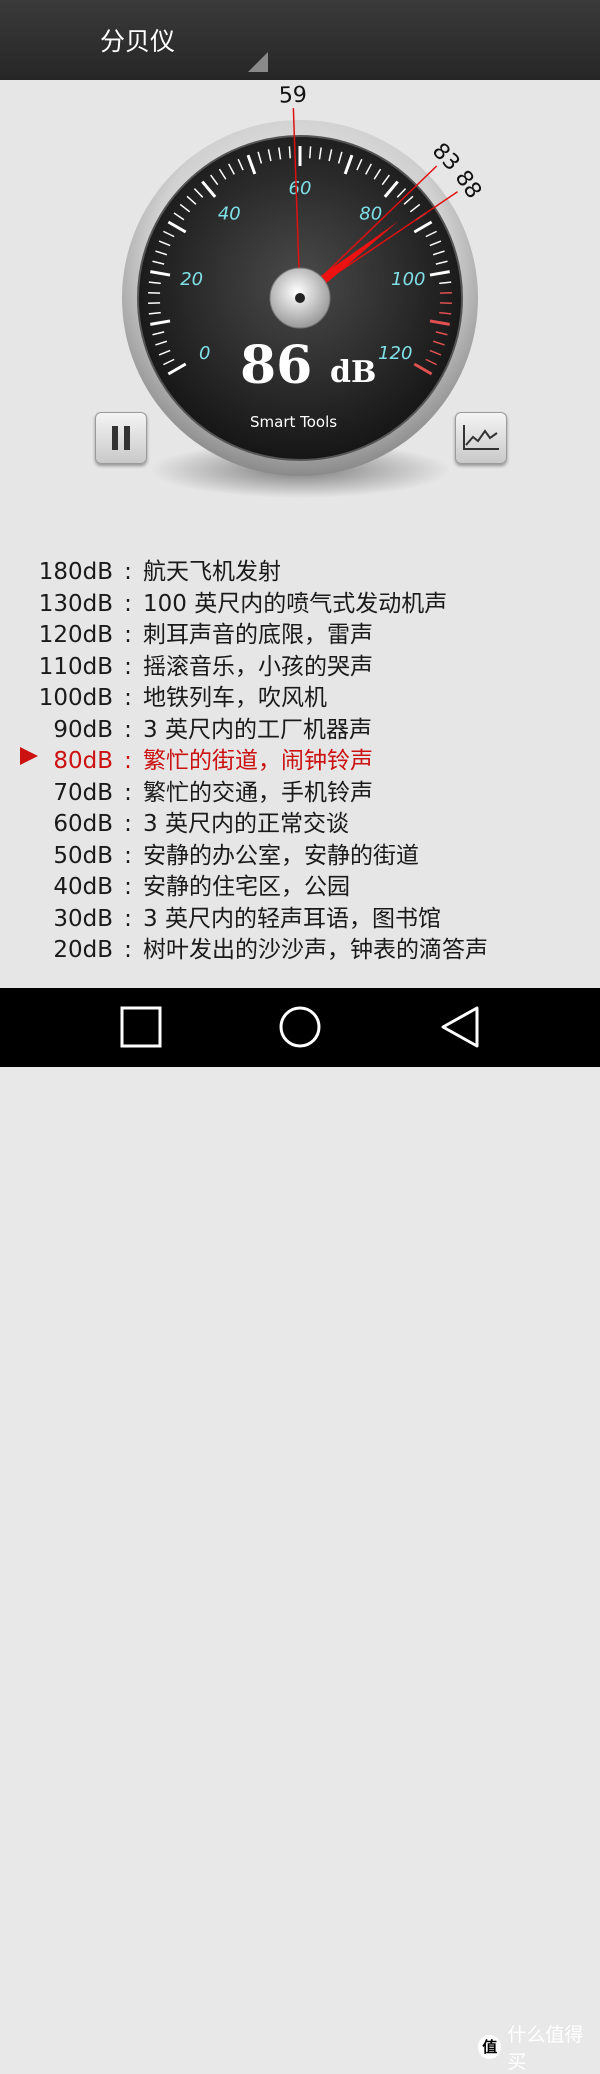 This screenshot has height=2074, width=600. I want to click on reference-level: 110dB, so click(59, 667).